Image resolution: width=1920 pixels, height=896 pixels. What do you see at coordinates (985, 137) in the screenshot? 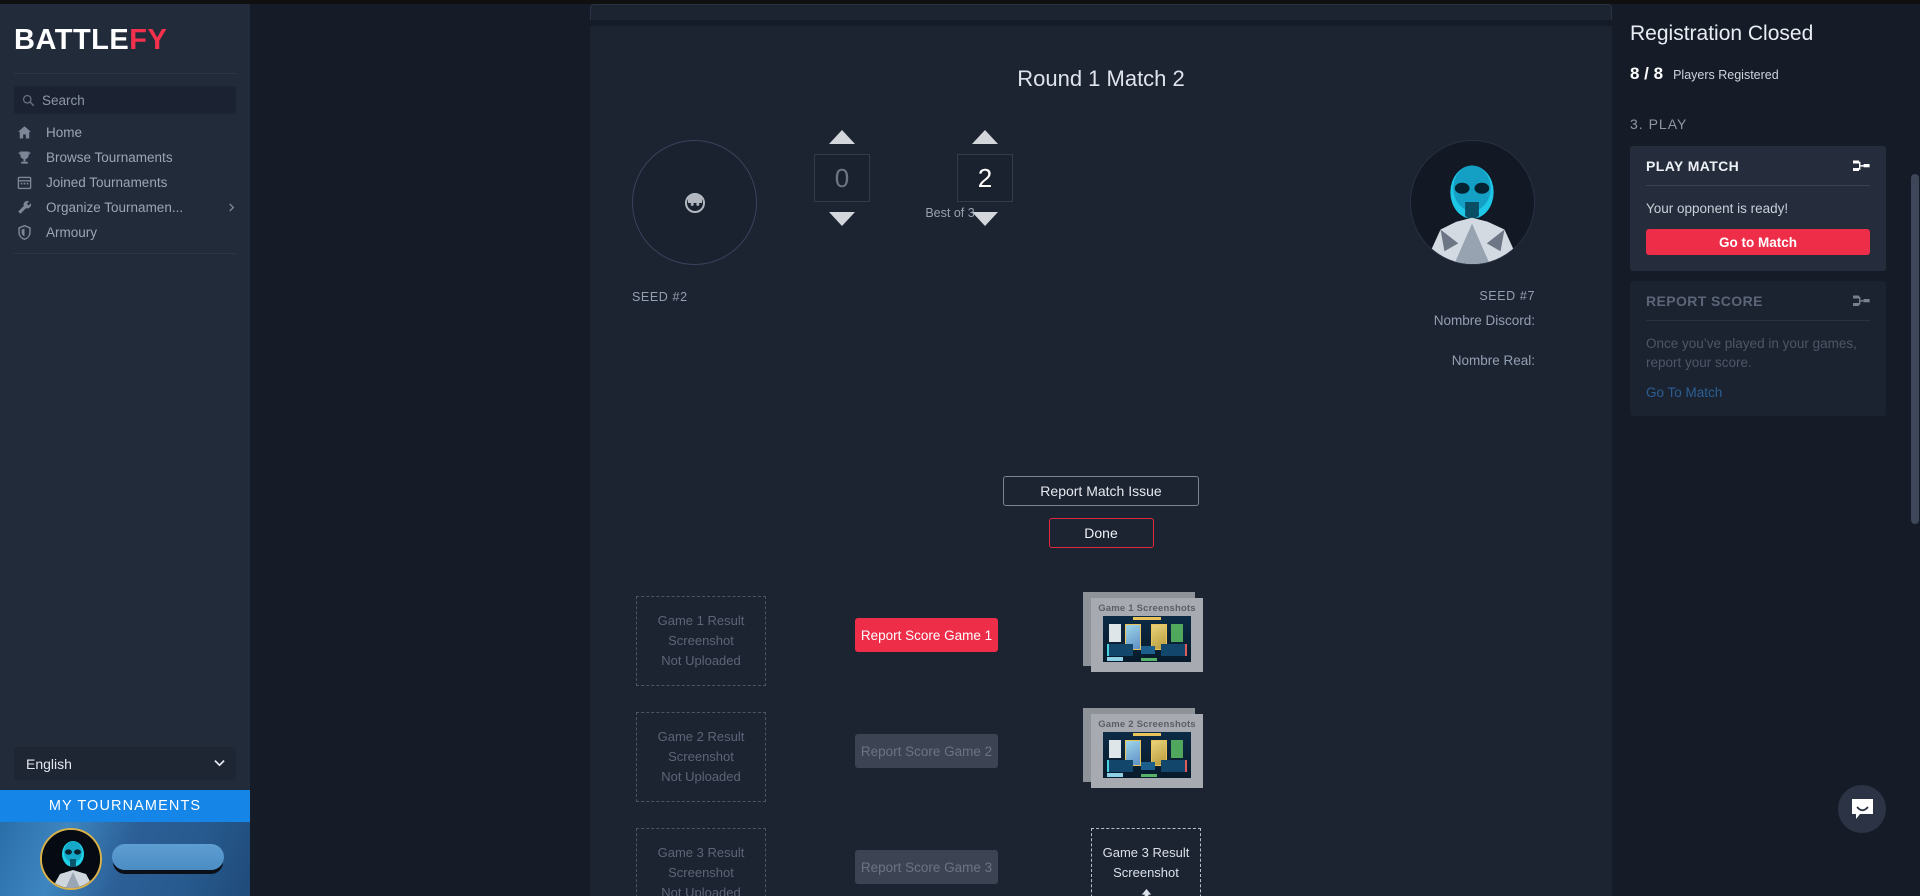
I see `right-score-increment-button` at bounding box center [985, 137].